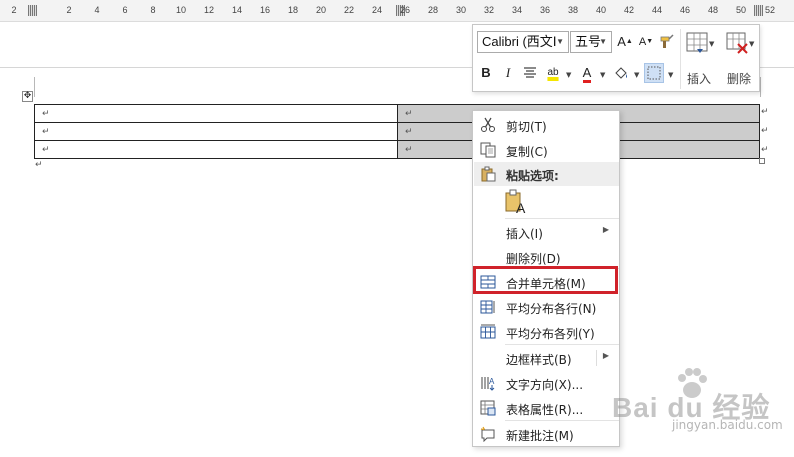  What do you see at coordinates (546, 358) in the screenshot?
I see `menu-item-border-styles: 边框样式(B) ▶` at bounding box center [546, 358].